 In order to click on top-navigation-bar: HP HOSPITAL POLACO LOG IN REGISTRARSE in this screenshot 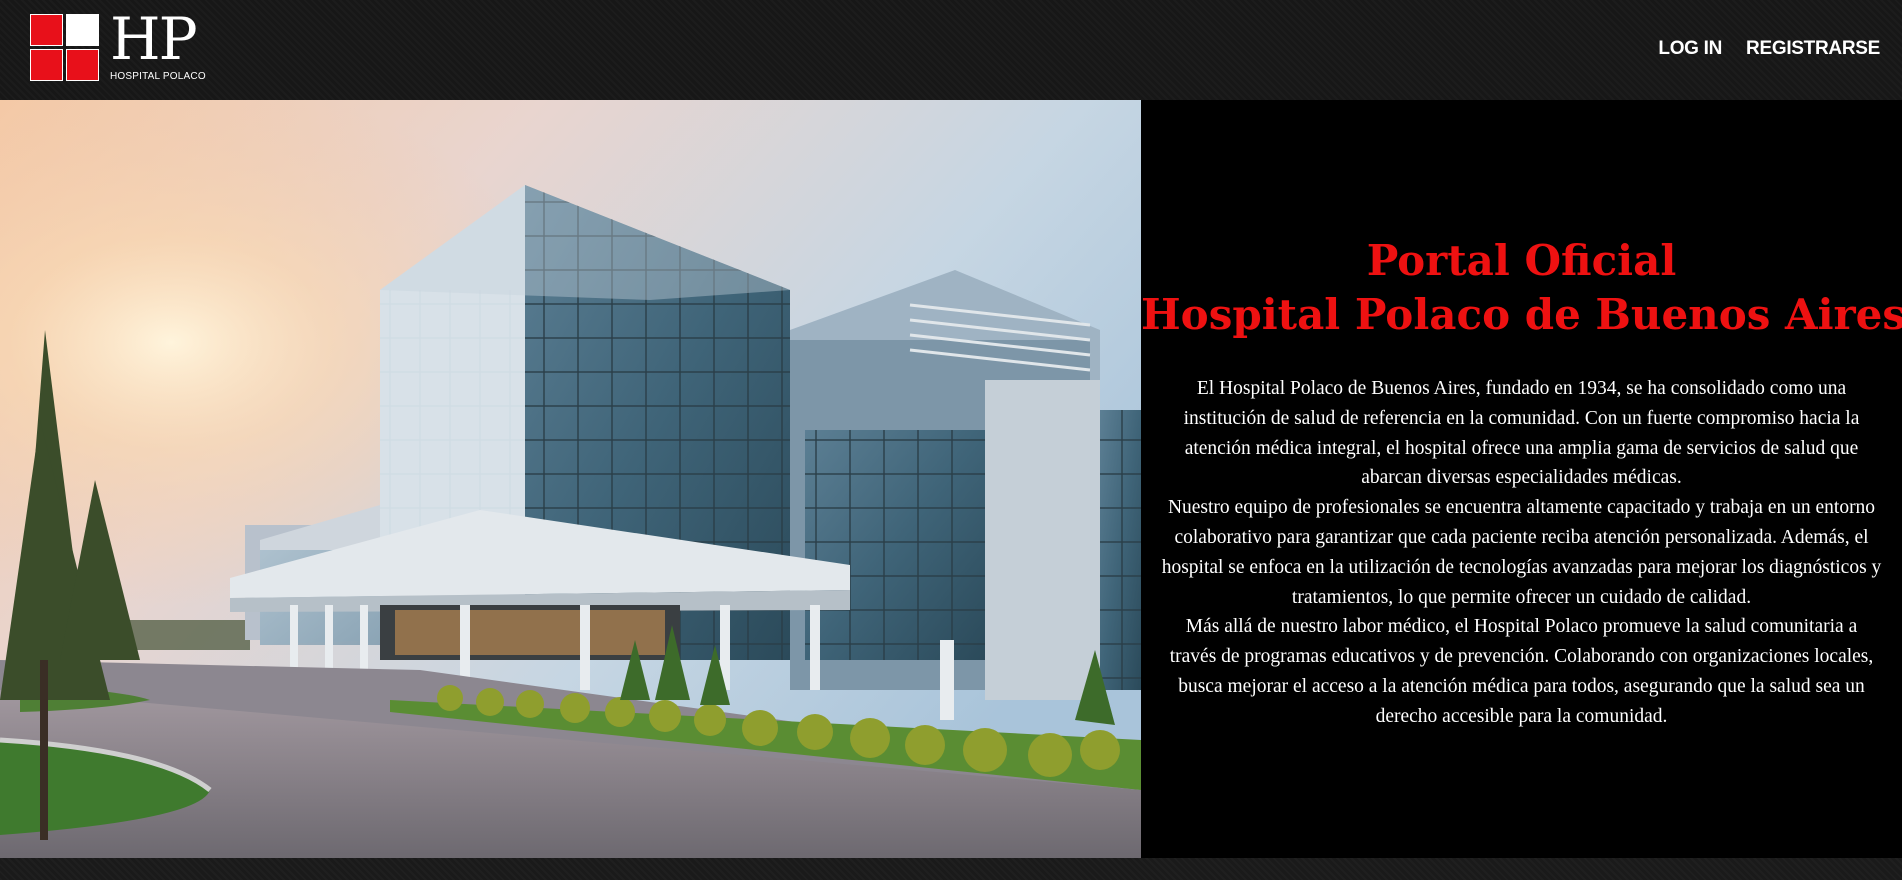, I will do `click(951, 50)`.